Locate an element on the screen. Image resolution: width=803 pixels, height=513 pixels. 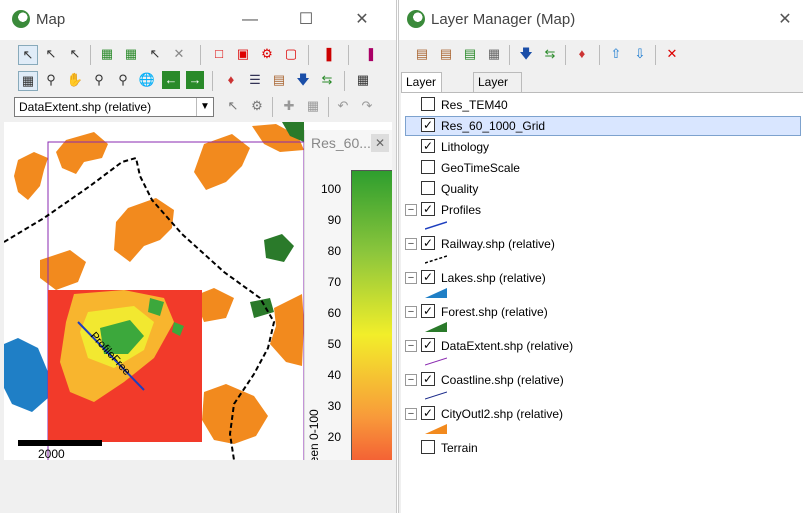
layer-row: Terrain is located at coordinates (601, 448).